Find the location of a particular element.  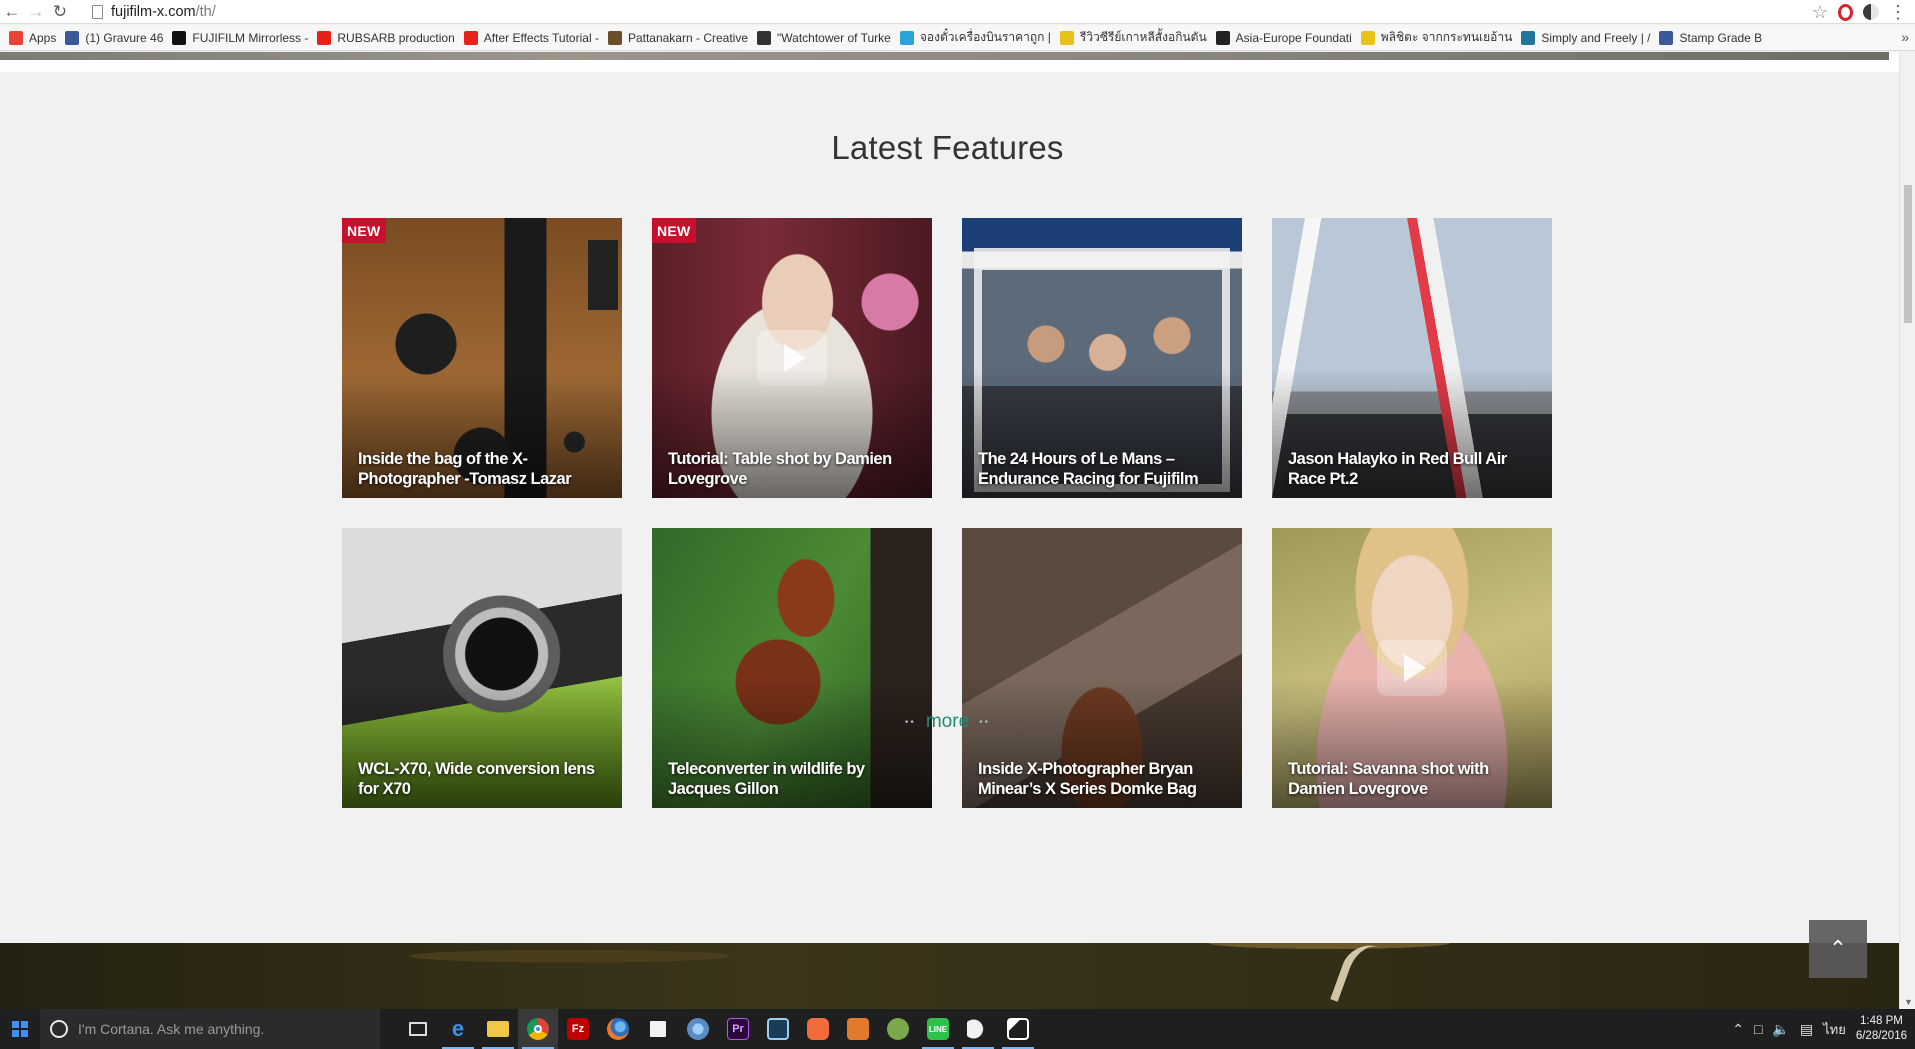

back-button: ← is located at coordinates (12, 12).